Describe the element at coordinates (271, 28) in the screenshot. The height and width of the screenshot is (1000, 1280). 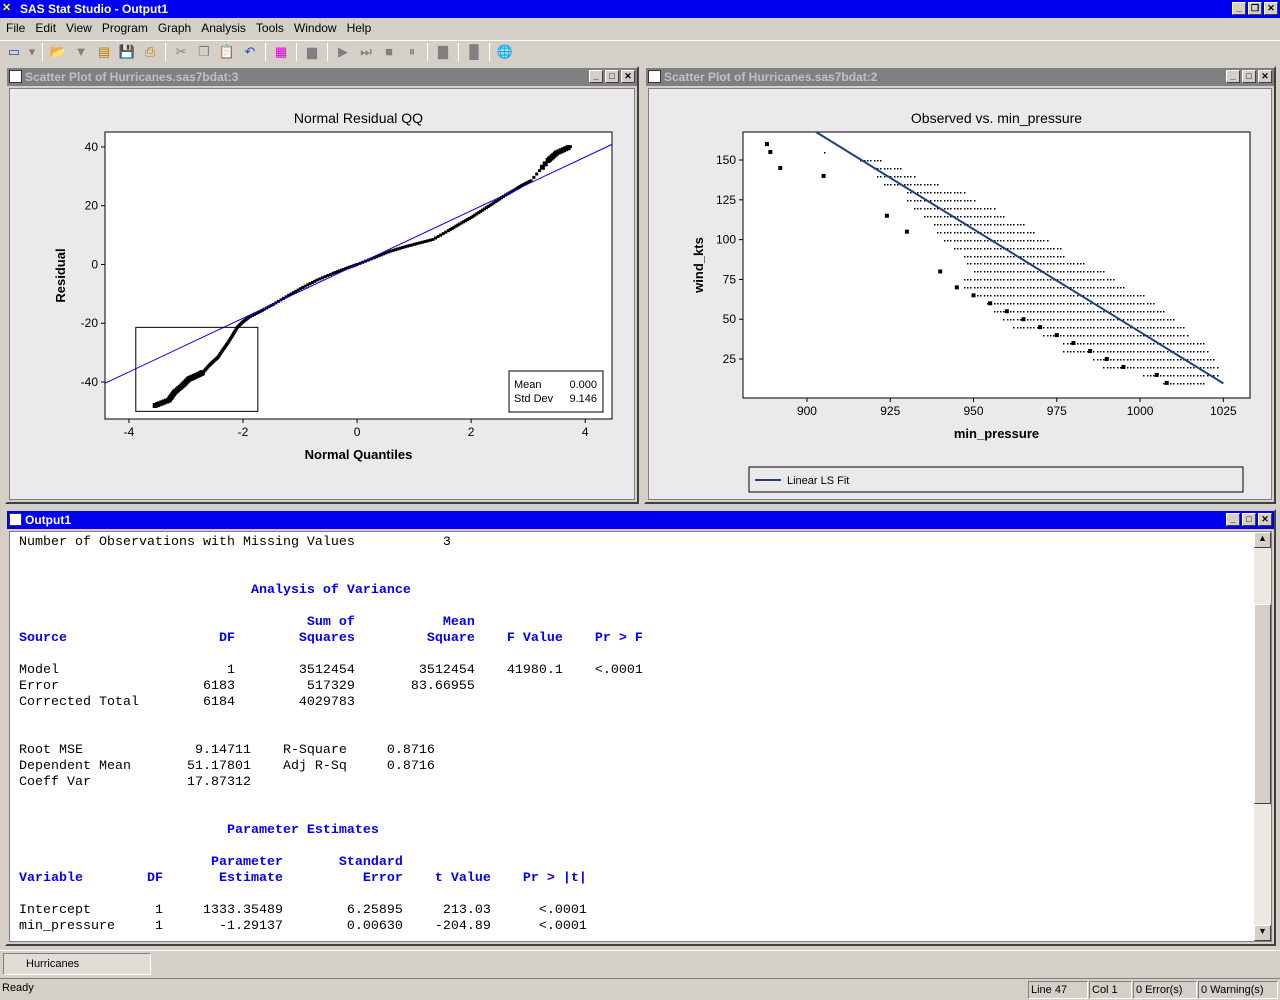
I see `menu-tools: Tools` at that location.